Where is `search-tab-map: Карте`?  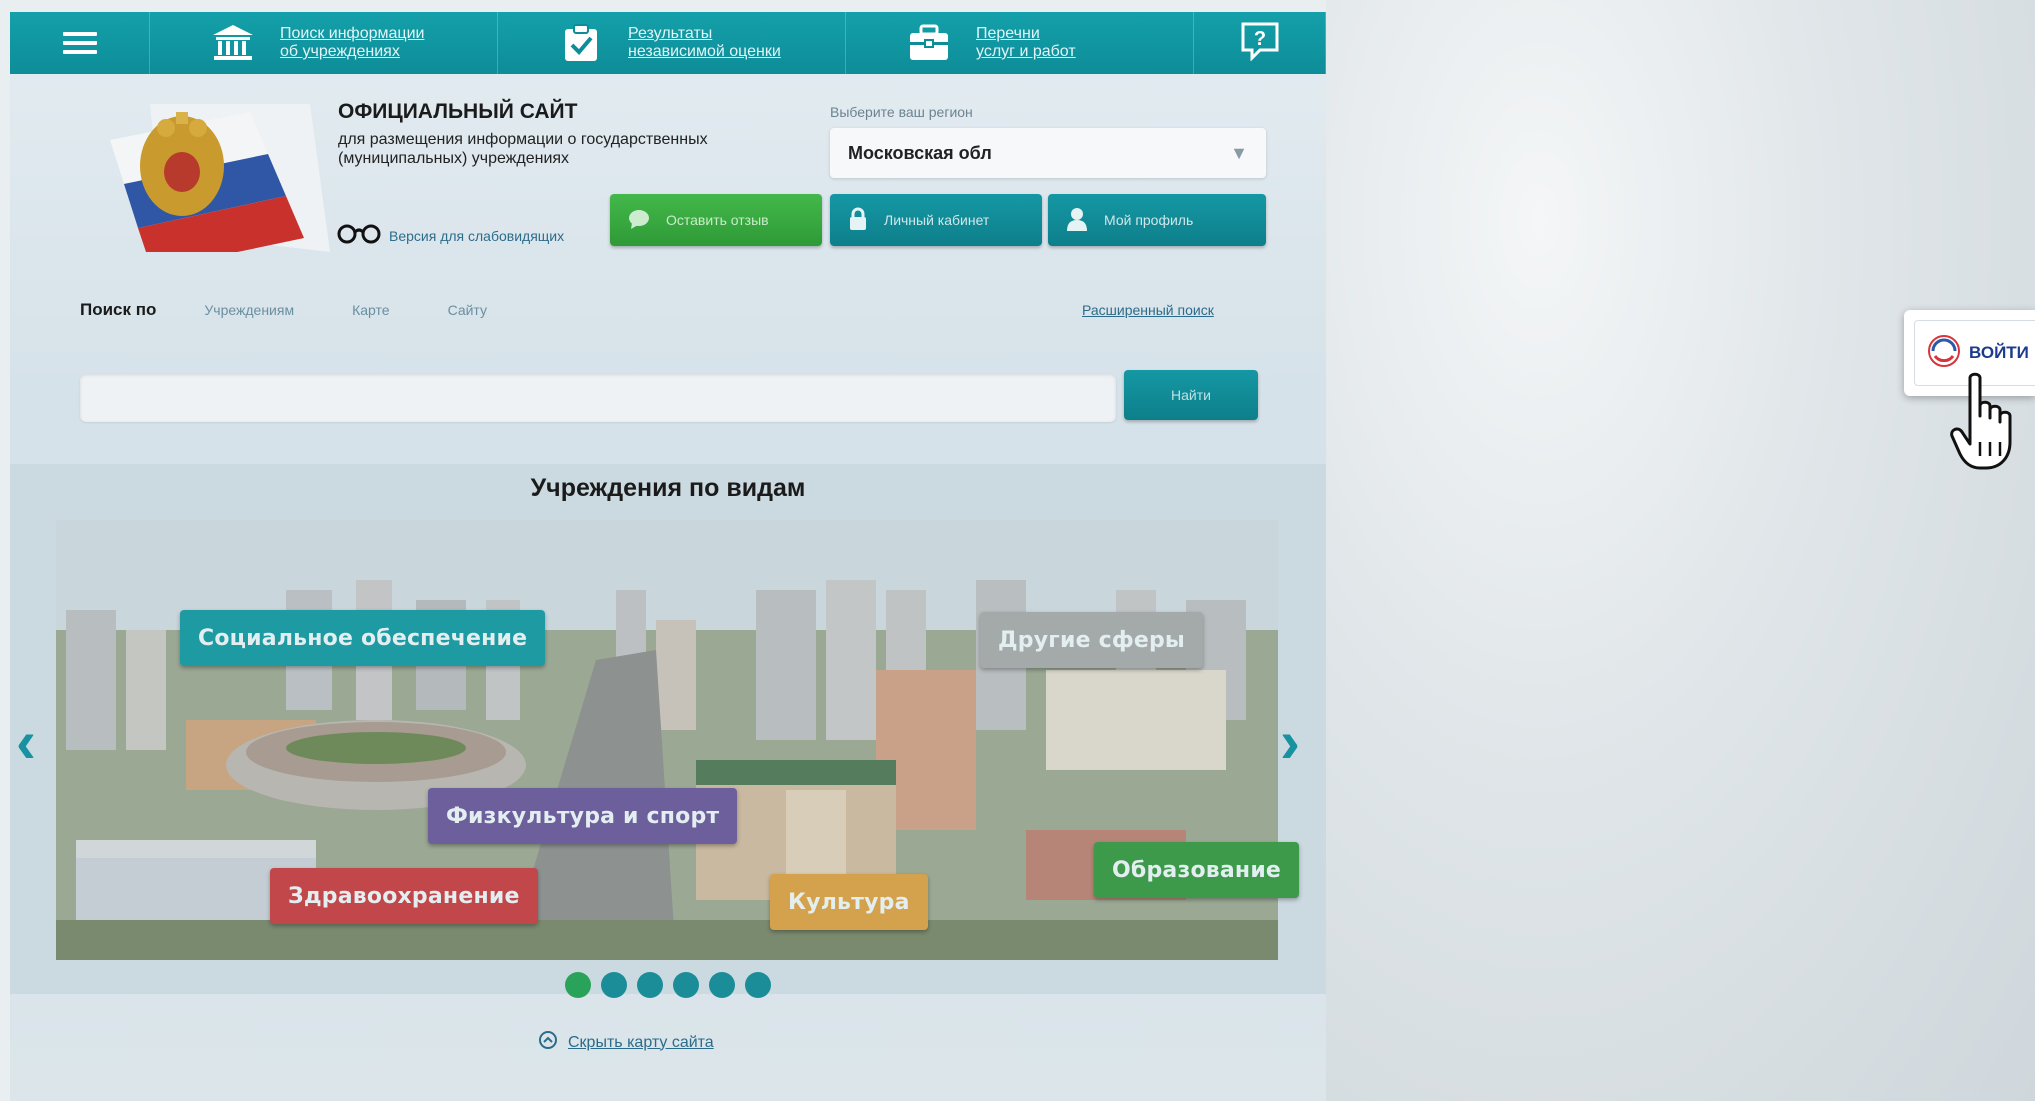 search-tab-map: Карте is located at coordinates (370, 310).